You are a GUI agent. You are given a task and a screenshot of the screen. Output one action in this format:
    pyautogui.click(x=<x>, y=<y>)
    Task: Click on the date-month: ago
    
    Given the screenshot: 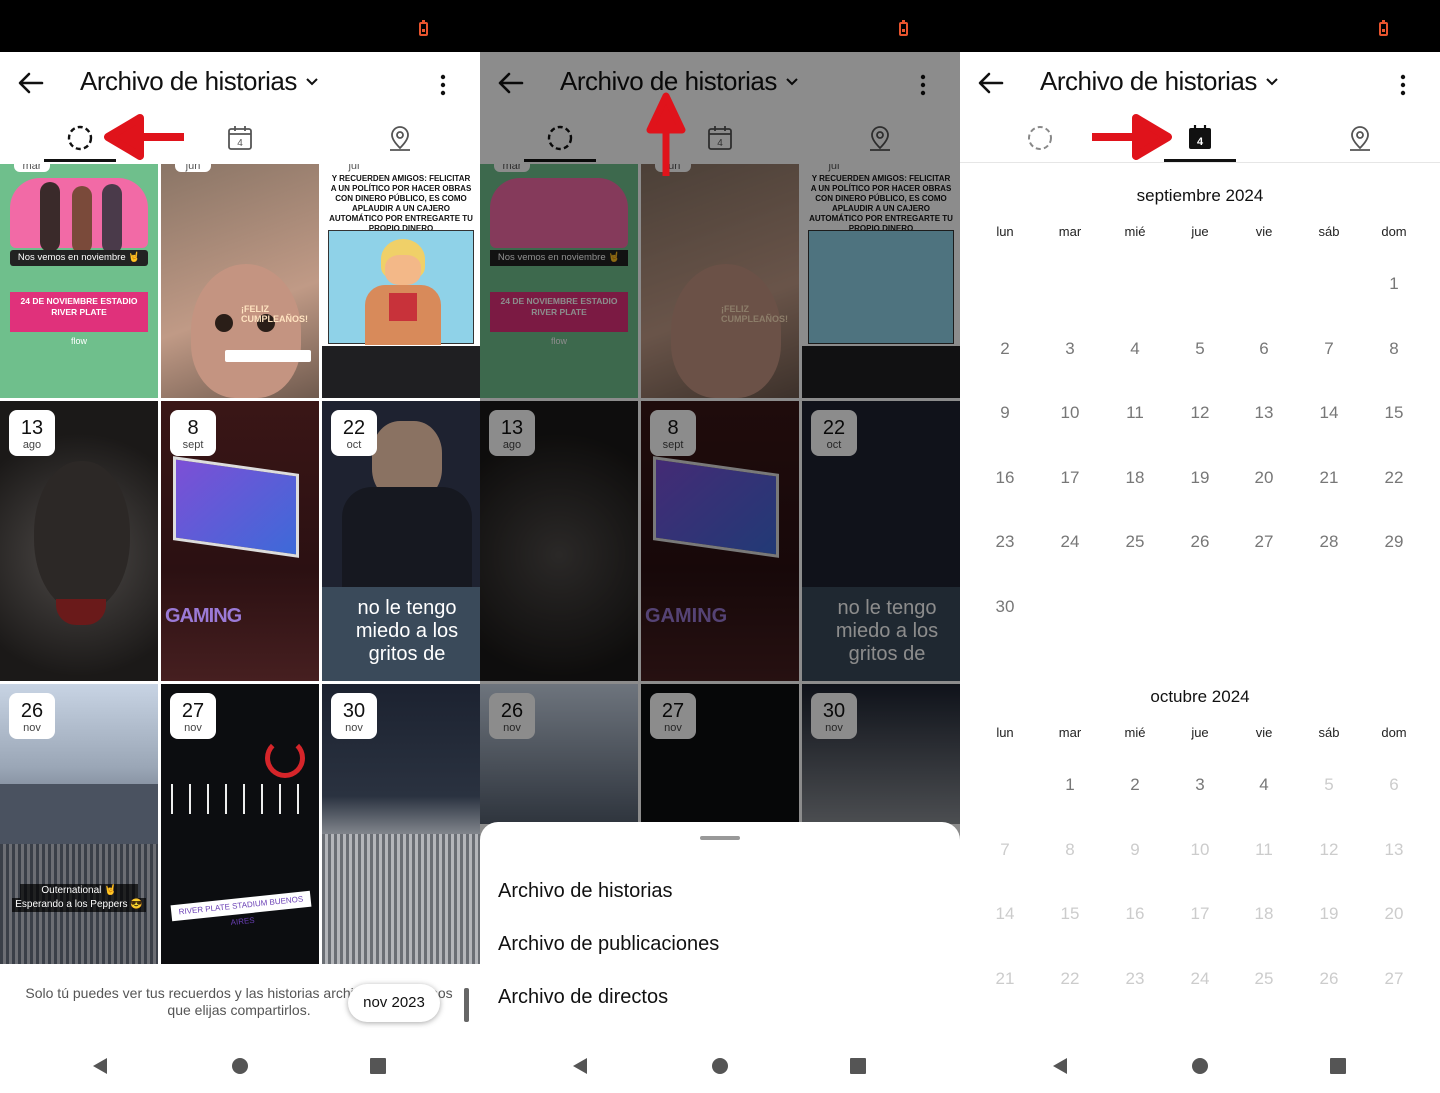 What is the action you would take?
    pyautogui.click(x=32, y=445)
    